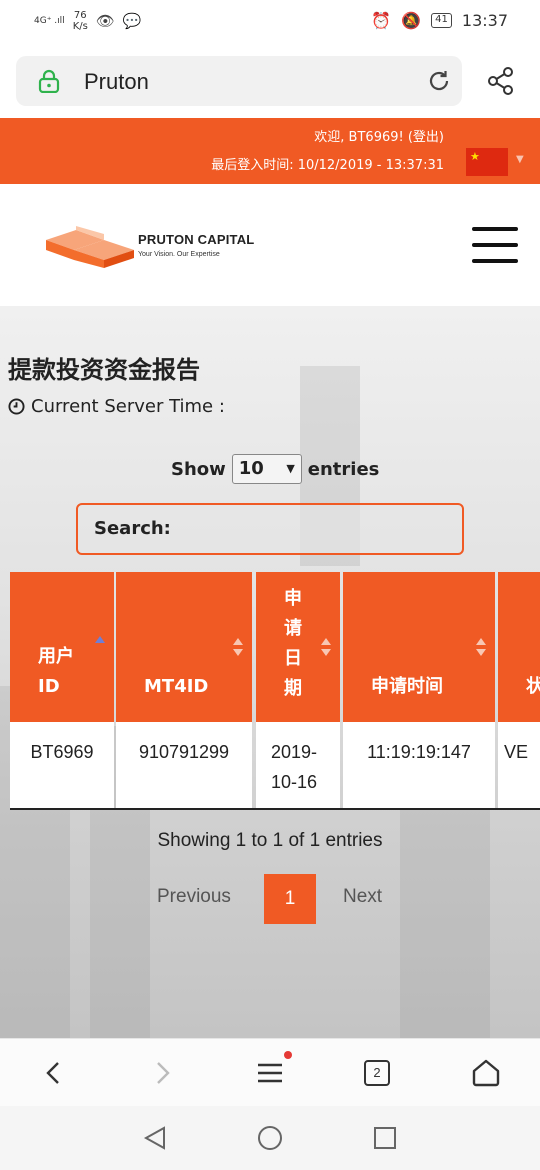 This screenshot has height=1170, width=540. What do you see at coordinates (290, 899) in the screenshot?
I see `page-1-button: 1` at bounding box center [290, 899].